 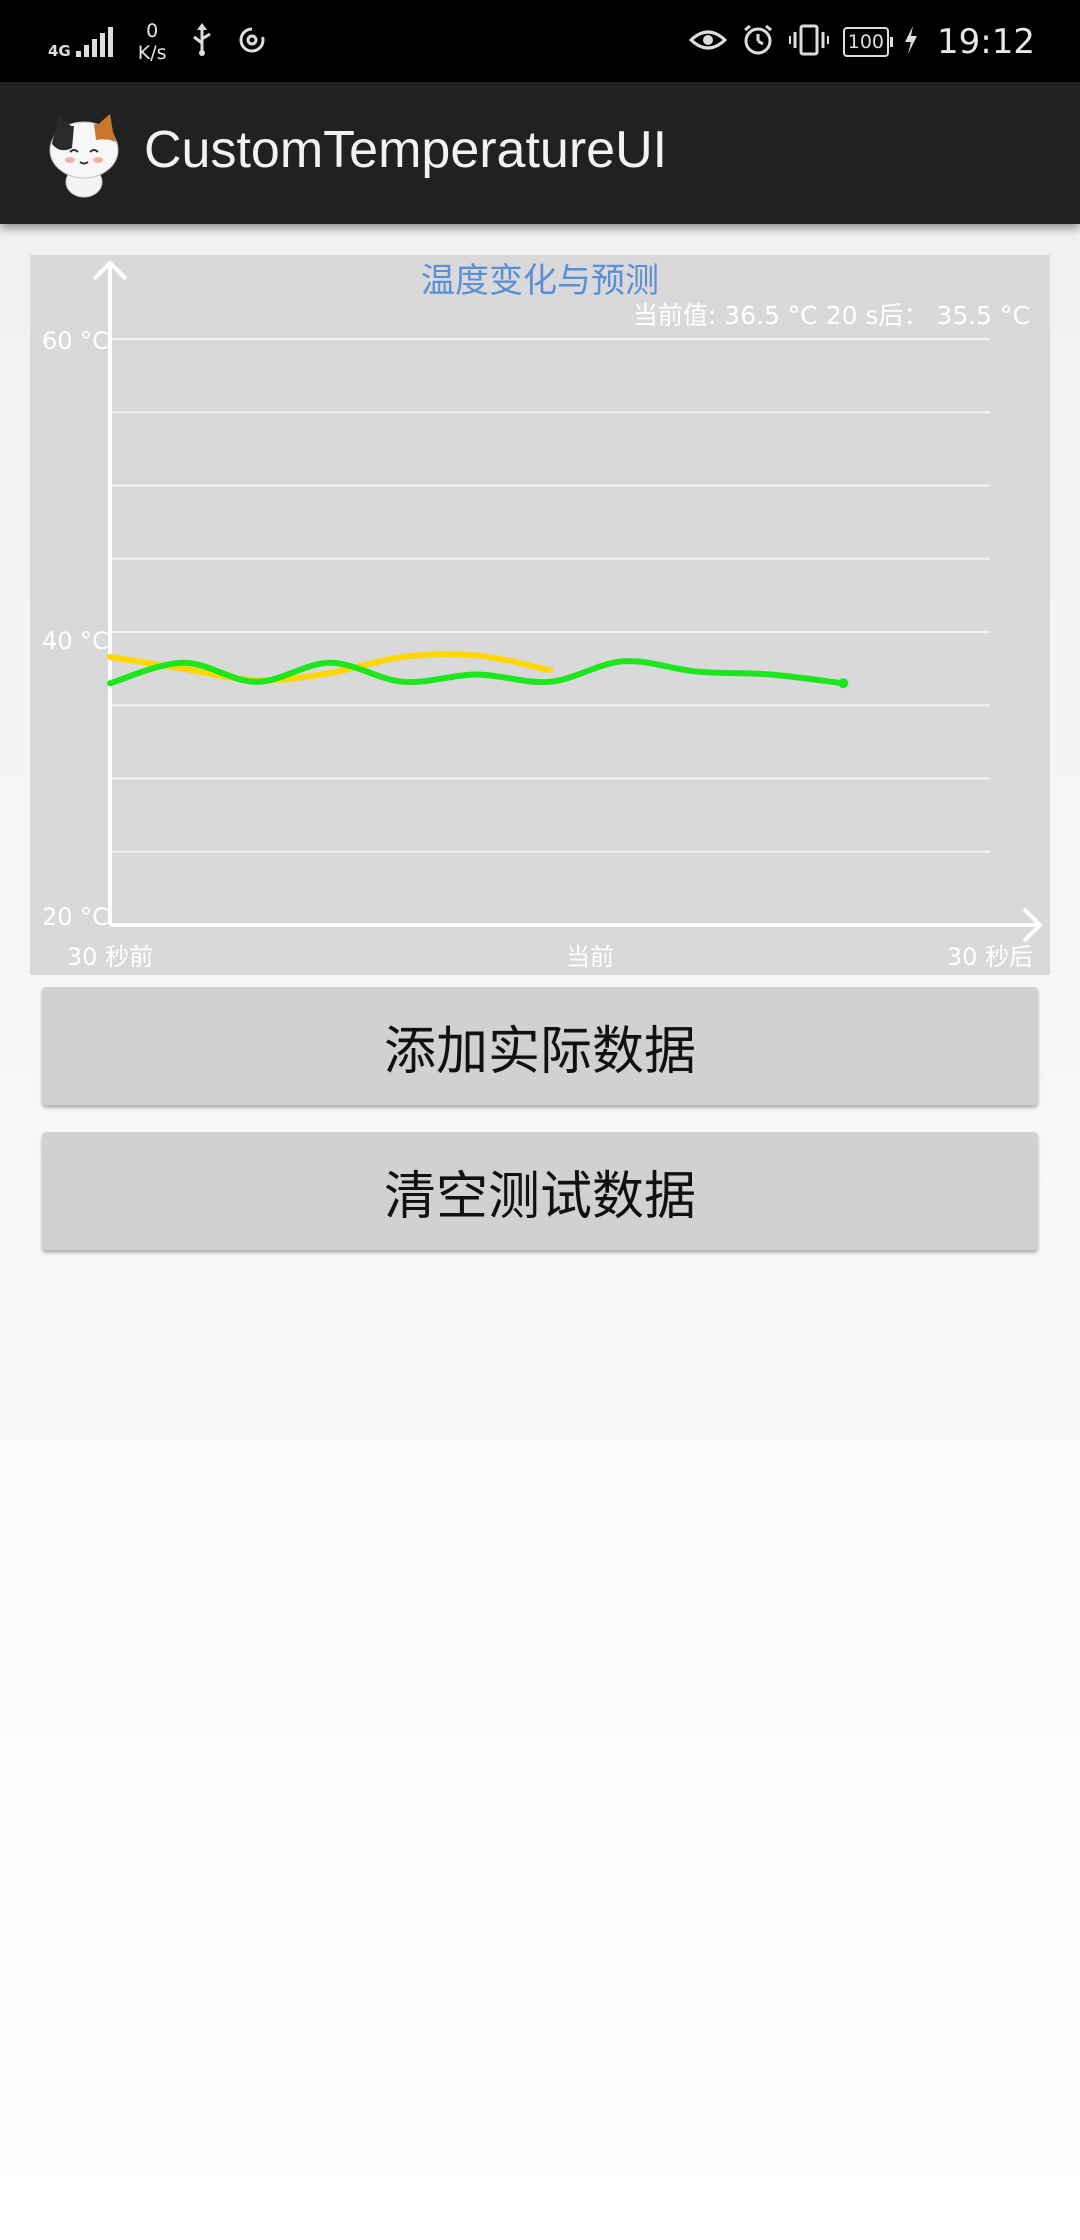 I want to click on network-speed: 0 K/s, so click(x=152, y=42).